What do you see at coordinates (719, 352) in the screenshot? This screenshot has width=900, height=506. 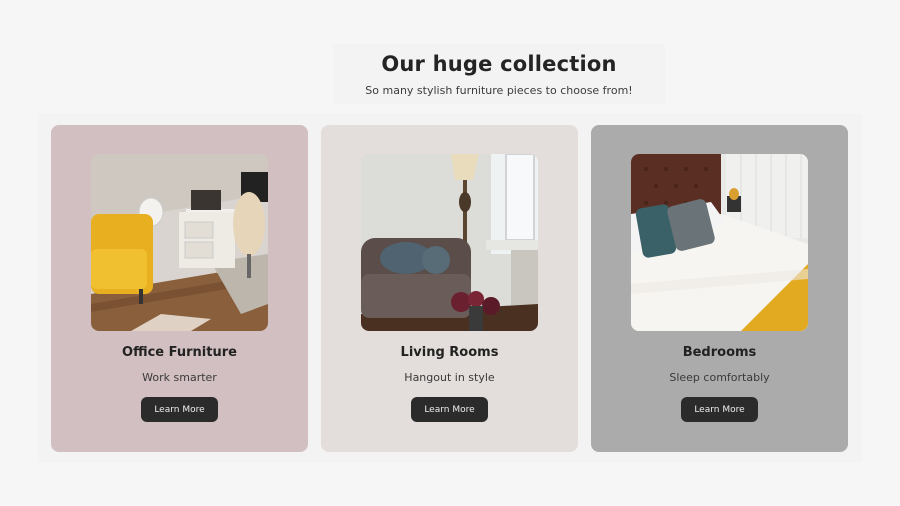 I see `card-title: Bedrooms` at bounding box center [719, 352].